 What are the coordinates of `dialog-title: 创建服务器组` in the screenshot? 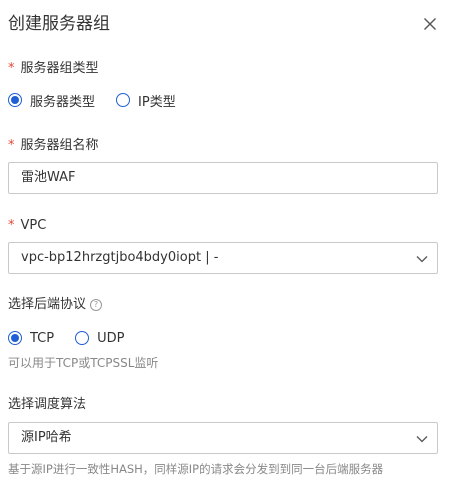 It's located at (59, 24).